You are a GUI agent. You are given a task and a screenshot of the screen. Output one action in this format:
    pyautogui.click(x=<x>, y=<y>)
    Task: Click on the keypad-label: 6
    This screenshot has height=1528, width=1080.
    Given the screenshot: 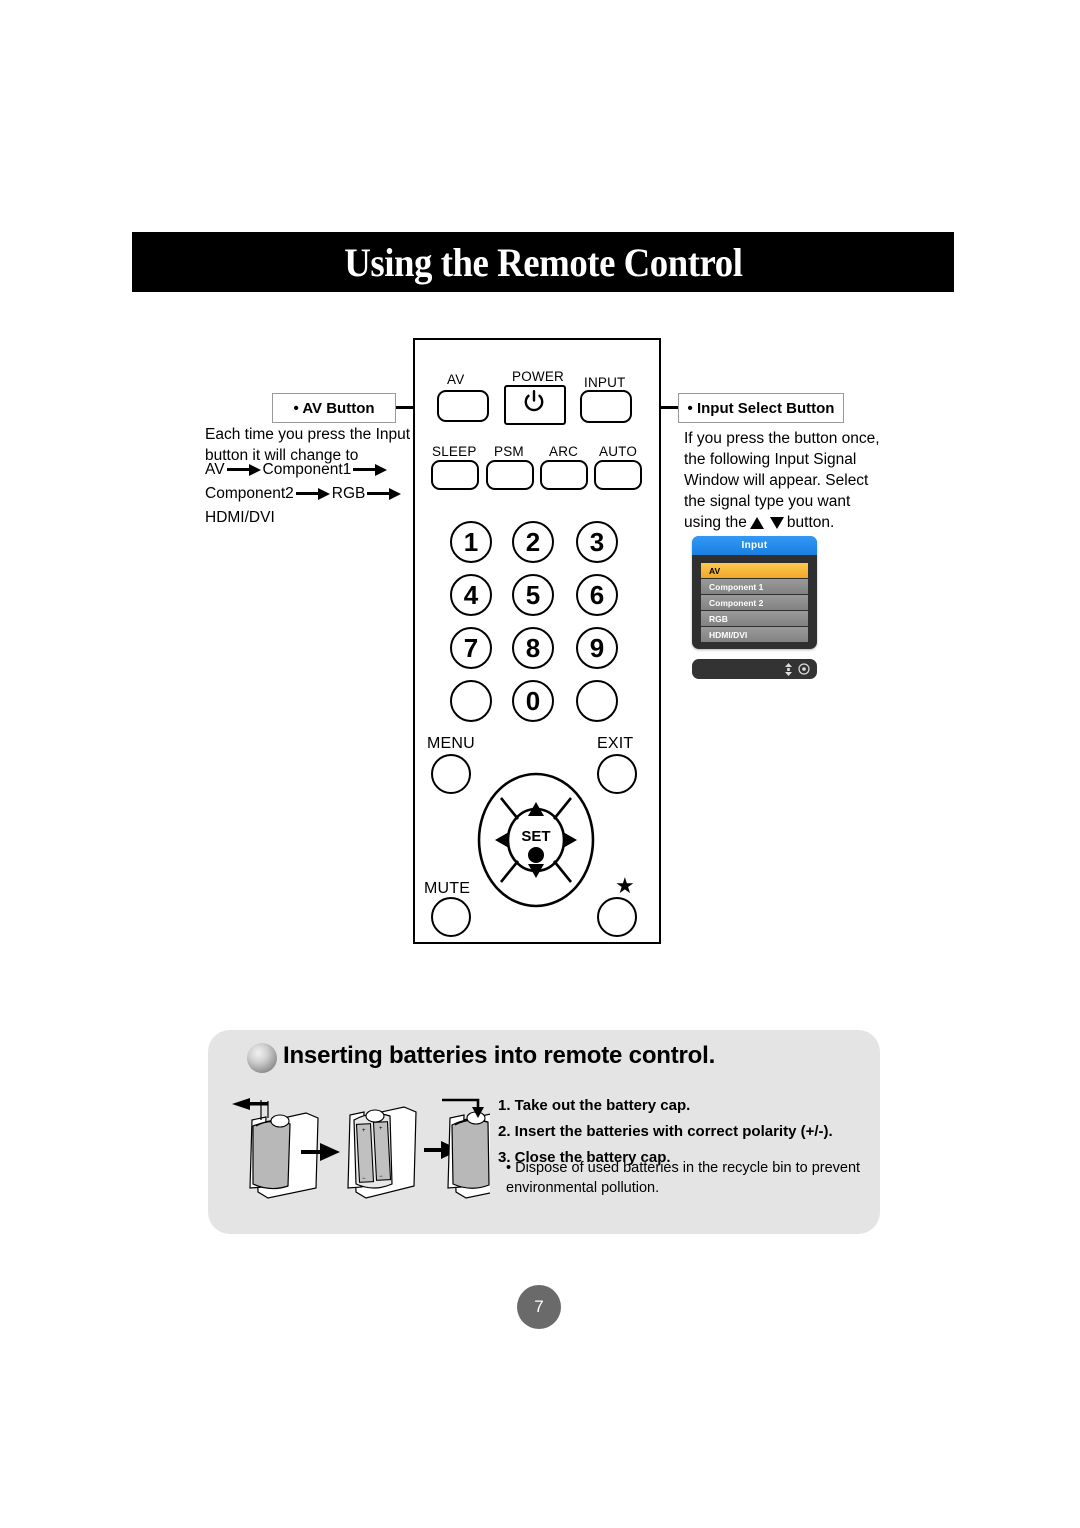 What is the action you would take?
    pyautogui.click(x=597, y=594)
    